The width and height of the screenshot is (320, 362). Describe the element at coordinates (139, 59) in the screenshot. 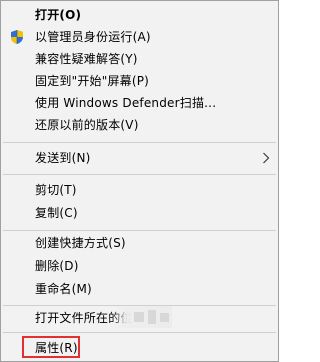

I see `menu-item-compatibility: 兼容性疑难解答(Y)` at that location.